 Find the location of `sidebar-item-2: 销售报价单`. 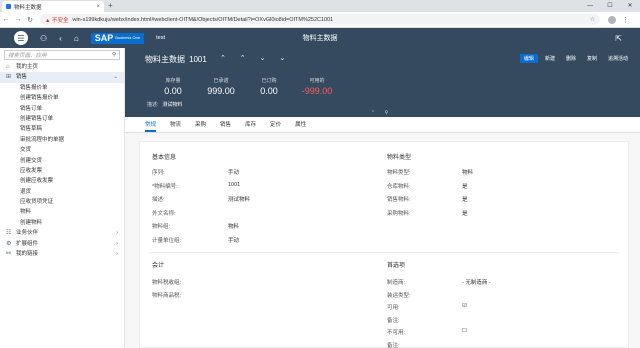

sidebar-item-2: 销售报价单 is located at coordinates (62, 88).